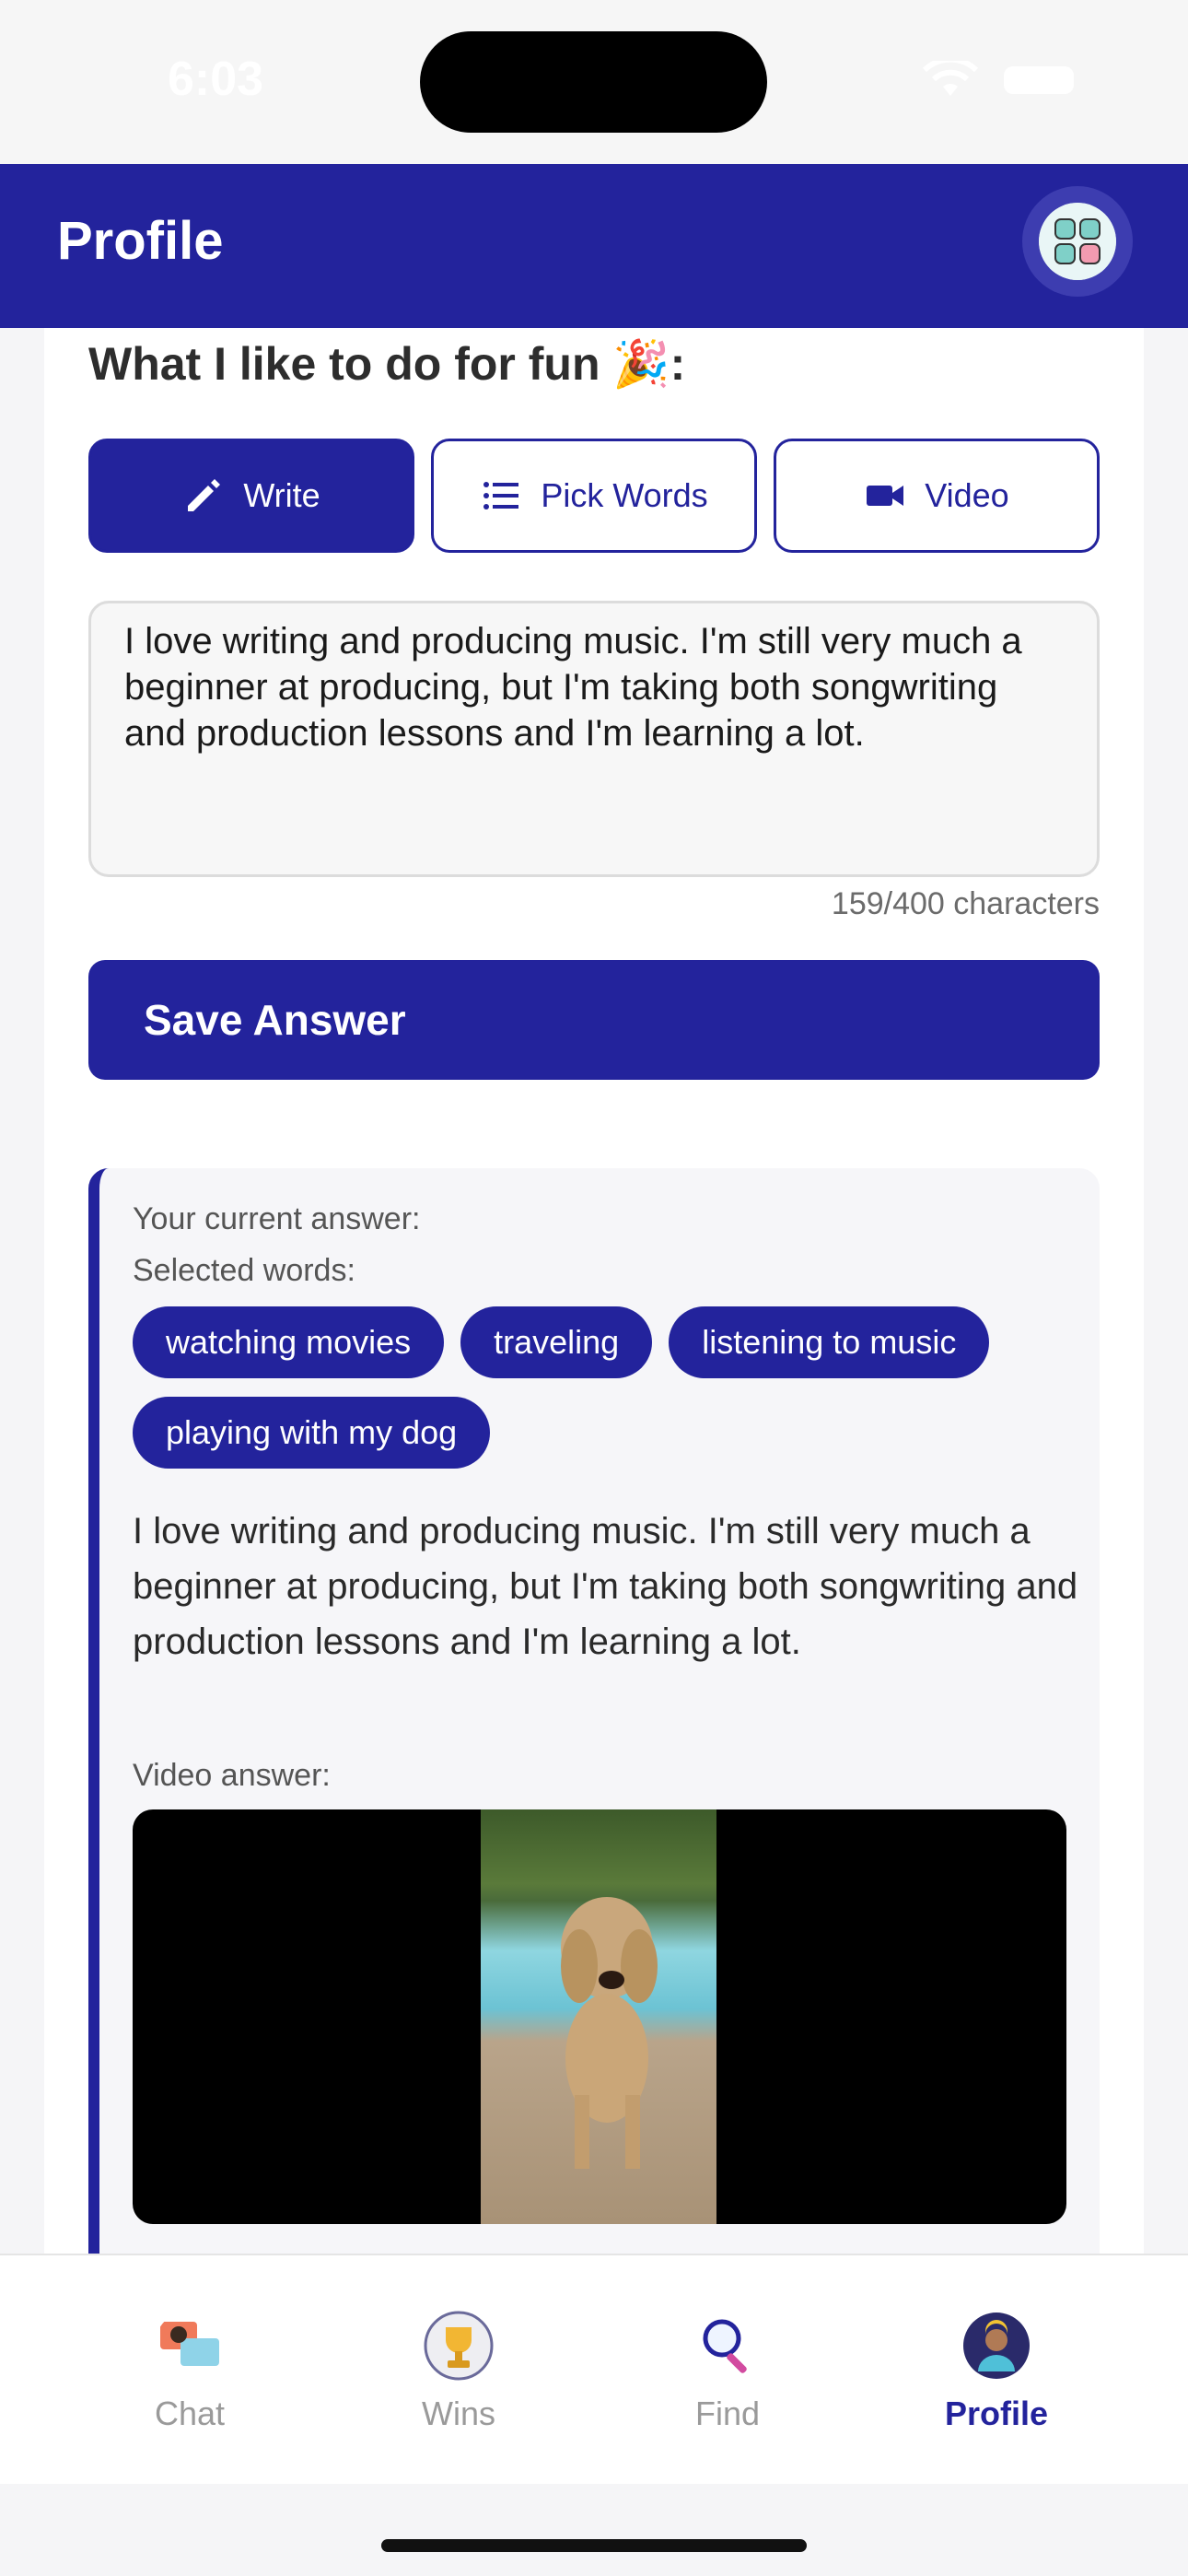  I want to click on status-bar: 6:03, so click(594, 82).